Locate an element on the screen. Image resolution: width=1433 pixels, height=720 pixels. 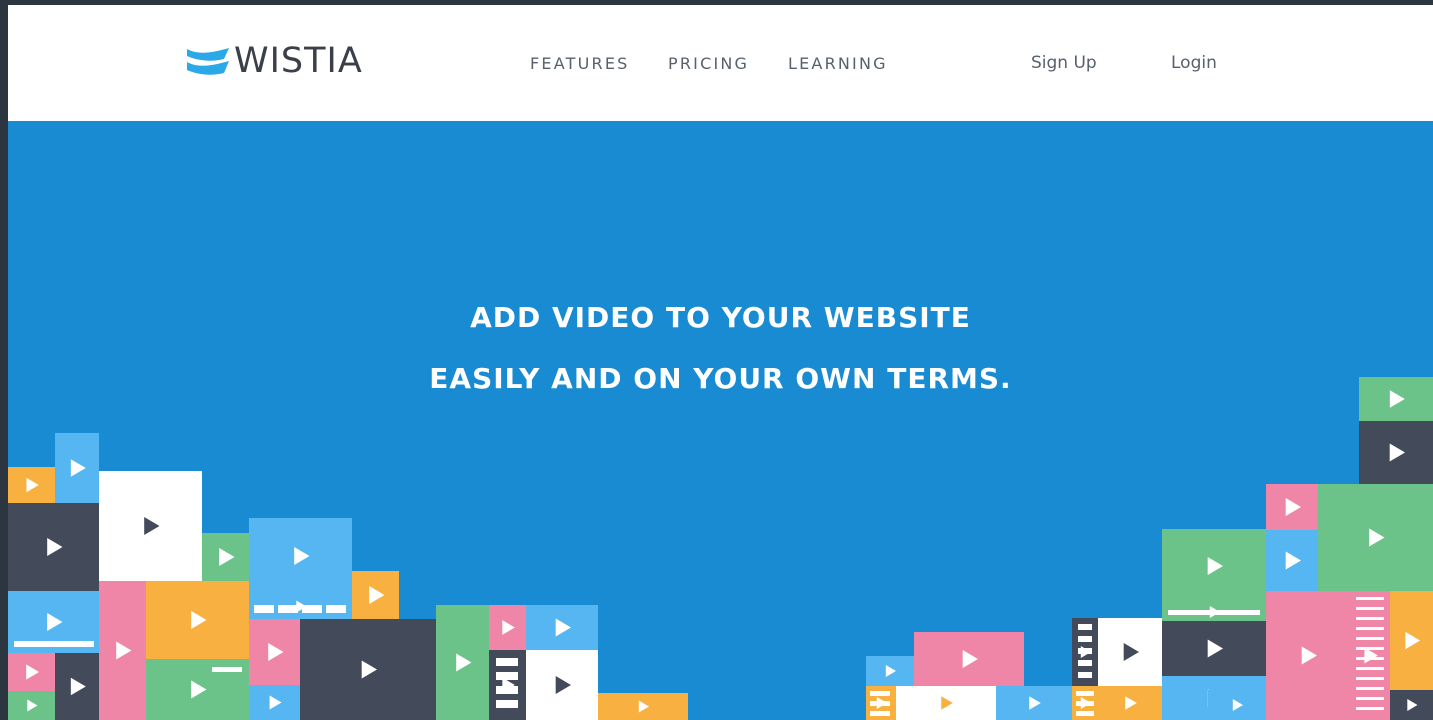
login-link: Login is located at coordinates (1194, 63).